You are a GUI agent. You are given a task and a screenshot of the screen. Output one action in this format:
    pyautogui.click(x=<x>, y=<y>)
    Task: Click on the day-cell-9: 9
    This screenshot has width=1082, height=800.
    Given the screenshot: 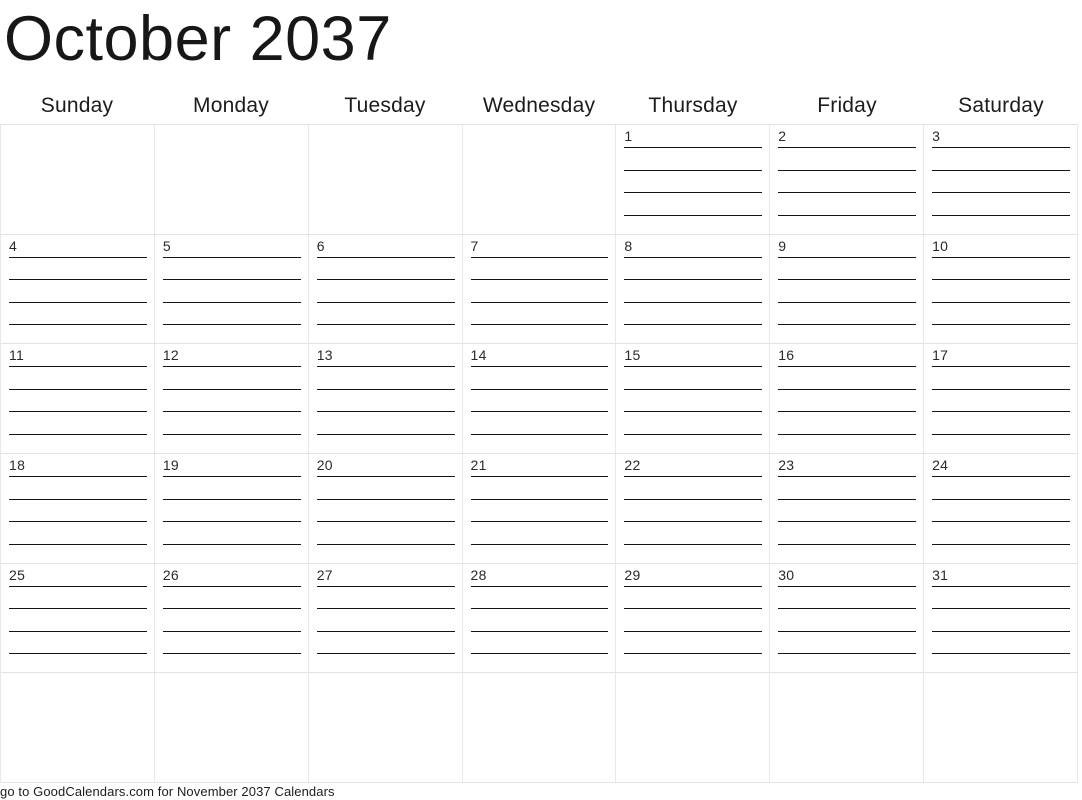 What is the action you would take?
    pyautogui.click(x=847, y=289)
    